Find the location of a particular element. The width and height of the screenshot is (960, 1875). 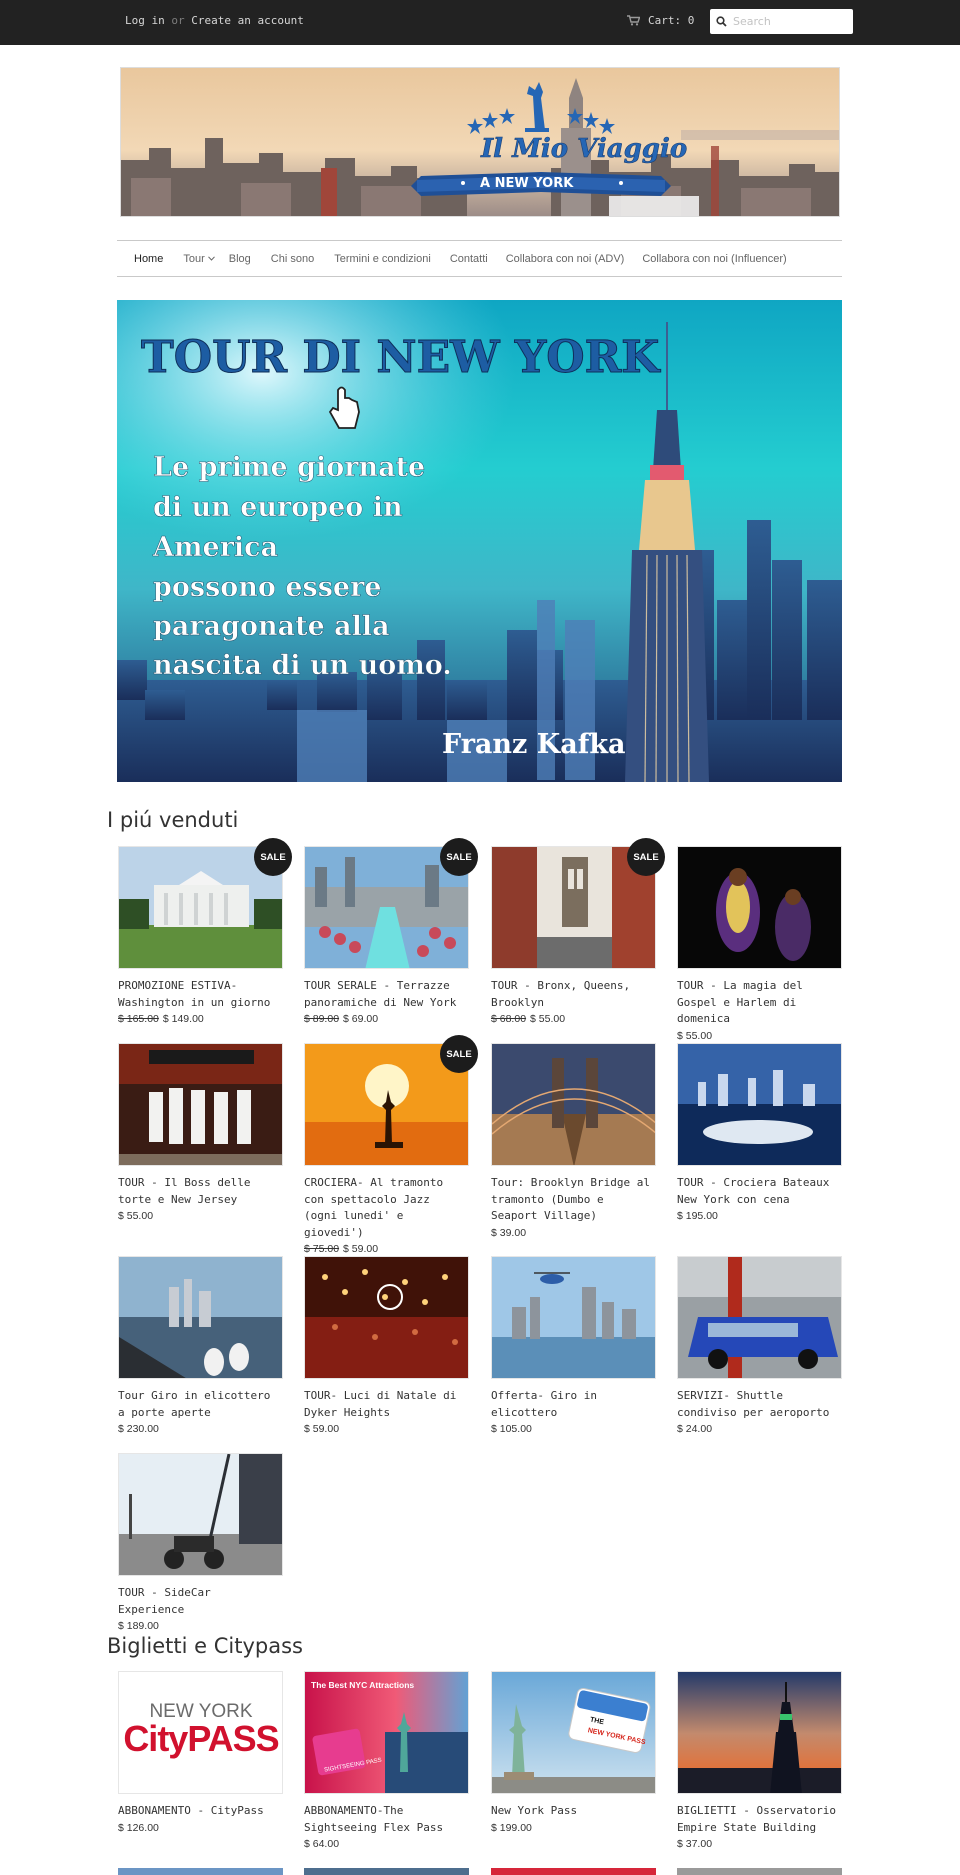

product-card: THE NEW YORK PASS New York Pass $ 199.00 is located at coordinates (573, 1752).